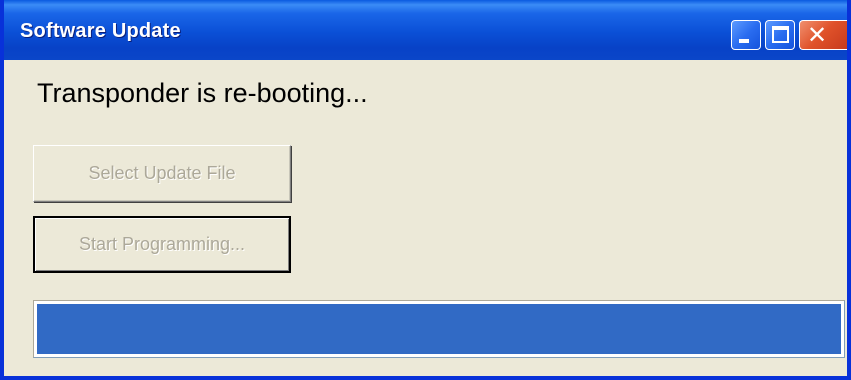  I want to click on minimize-button, so click(746, 35).